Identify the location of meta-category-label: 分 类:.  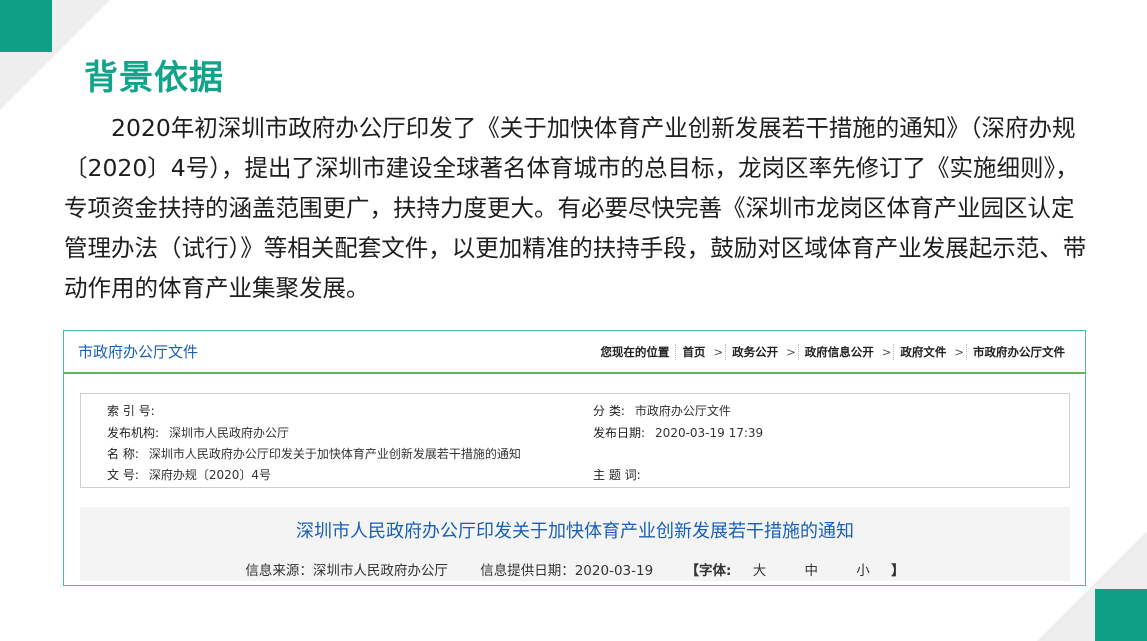
(609, 411).